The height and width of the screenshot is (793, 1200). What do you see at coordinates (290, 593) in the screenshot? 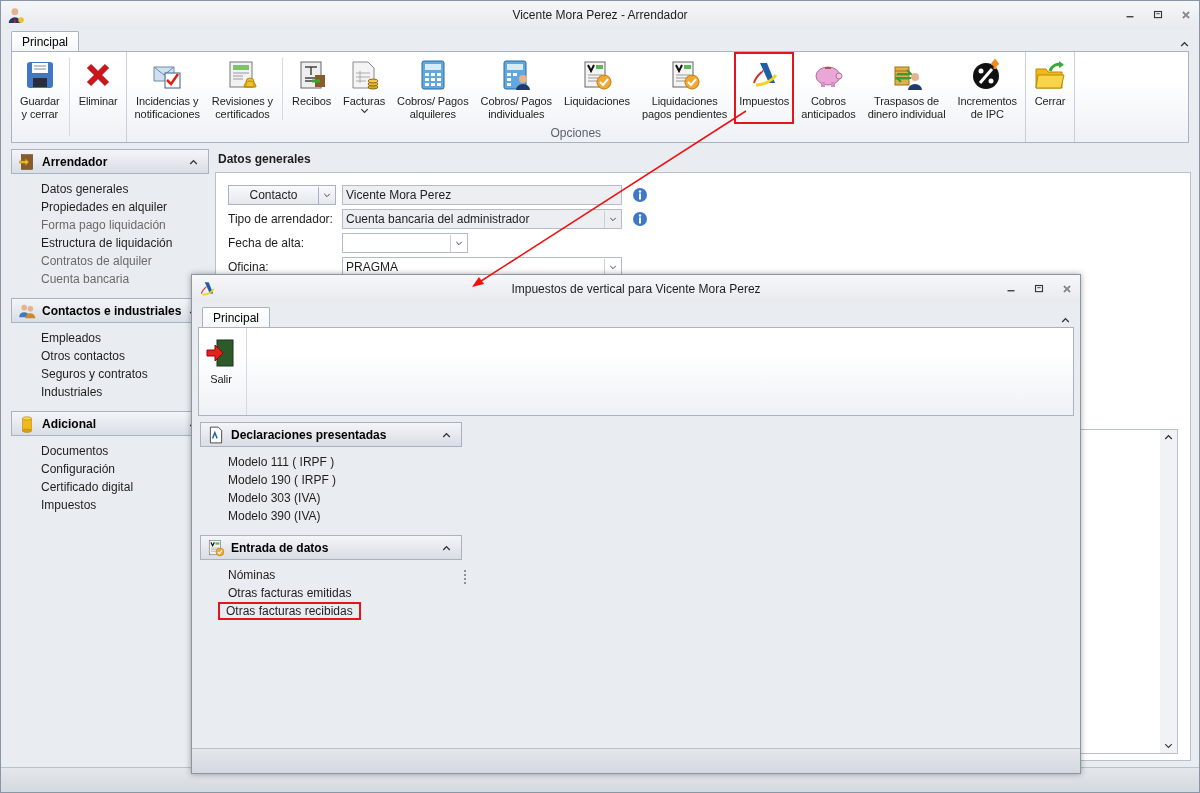
I see `list-item: Otras facturas emitidas` at bounding box center [290, 593].